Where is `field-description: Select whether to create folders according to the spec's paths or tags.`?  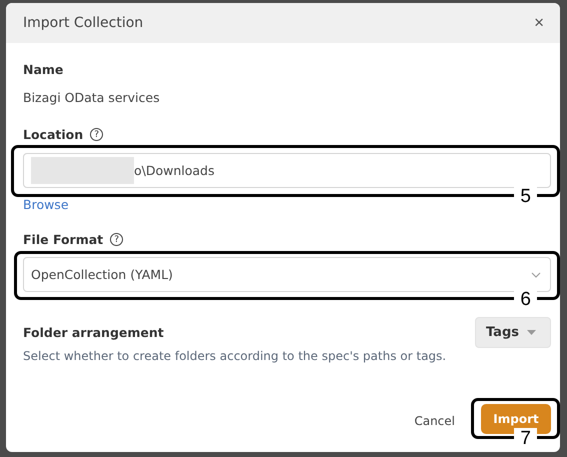 field-description: Select whether to create folders according to the spec's paths or tags. is located at coordinates (234, 356).